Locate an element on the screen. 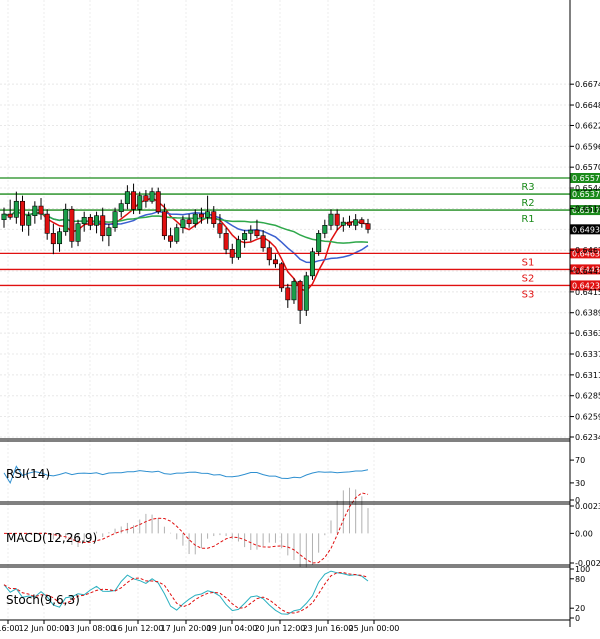 This screenshot has width=600, height=639. level-name-r3: R3 is located at coordinates (527, 187).